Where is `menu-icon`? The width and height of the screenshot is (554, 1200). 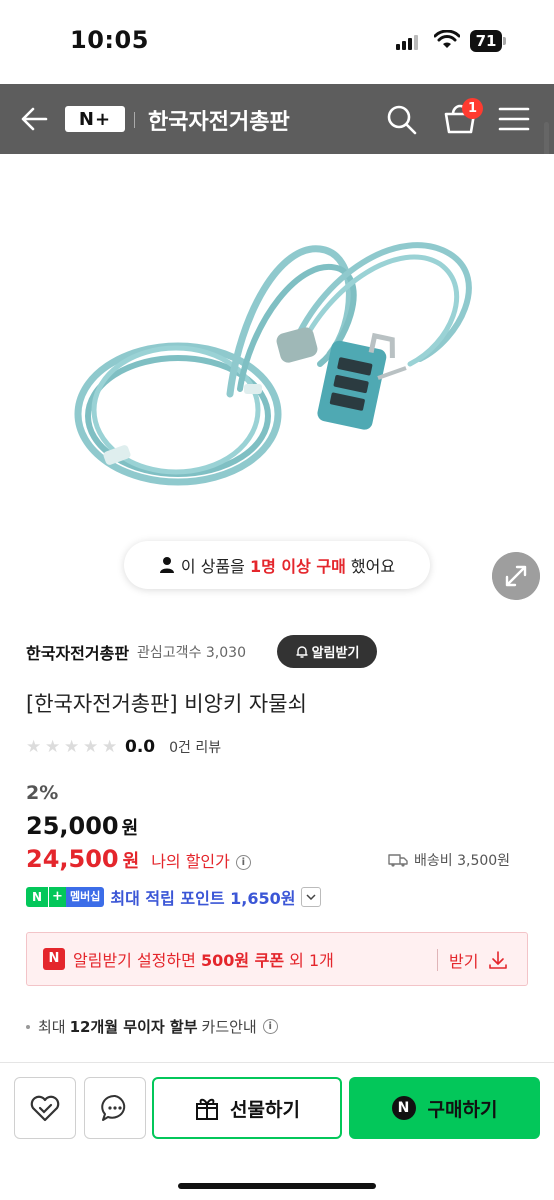 menu-icon is located at coordinates (514, 119).